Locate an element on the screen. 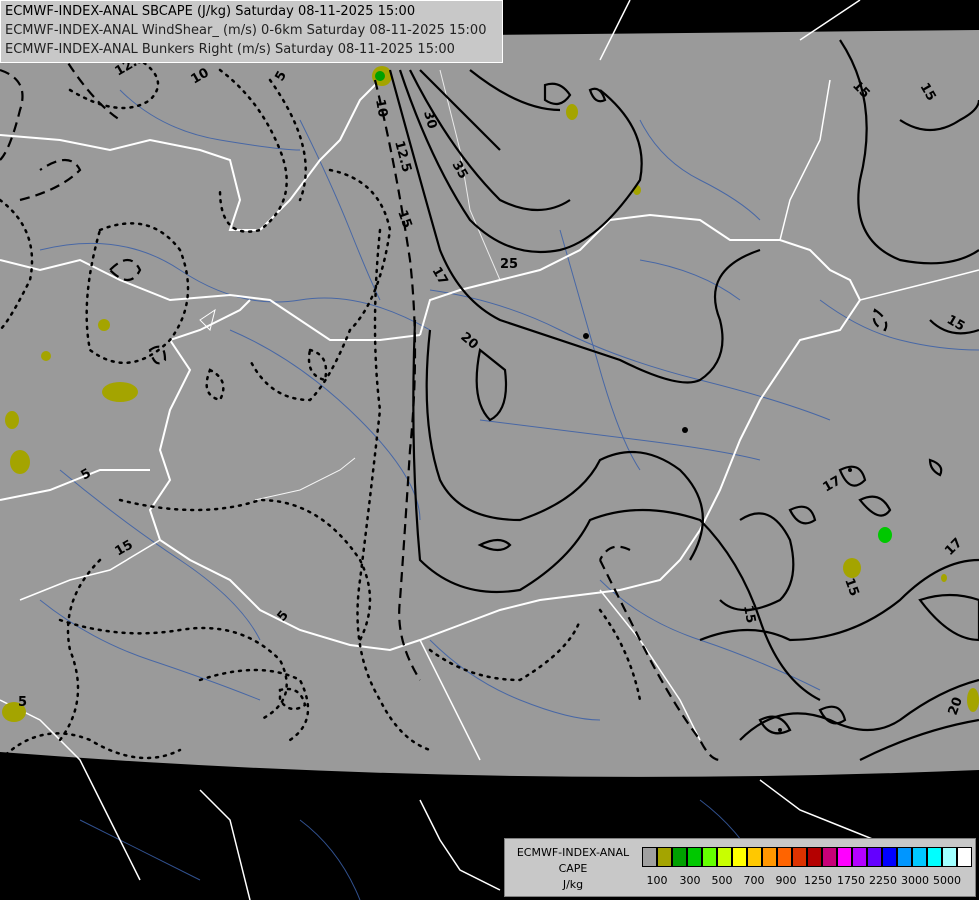 Image resolution: width=979 pixels, height=900 pixels. contour-label: 15 is located at coordinates (749, 614).